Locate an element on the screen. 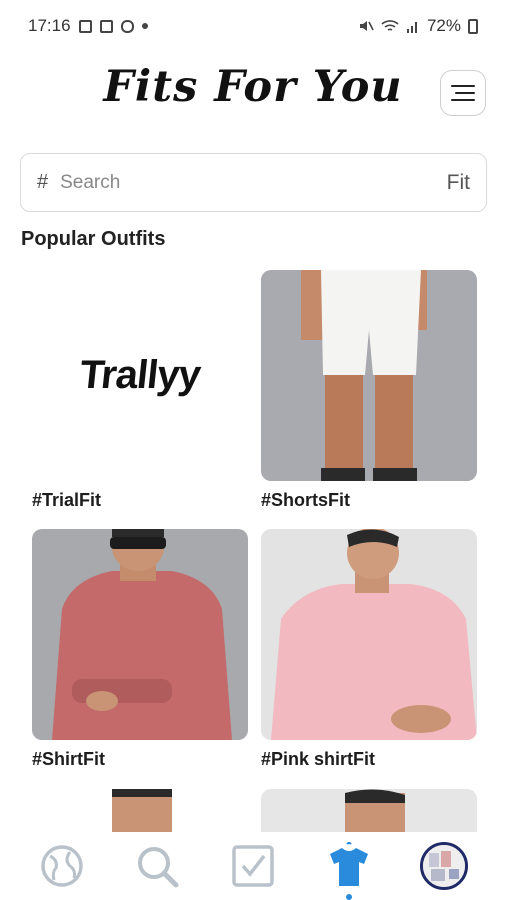  outfit-label: #Pink shirtFit is located at coordinates (318, 759).